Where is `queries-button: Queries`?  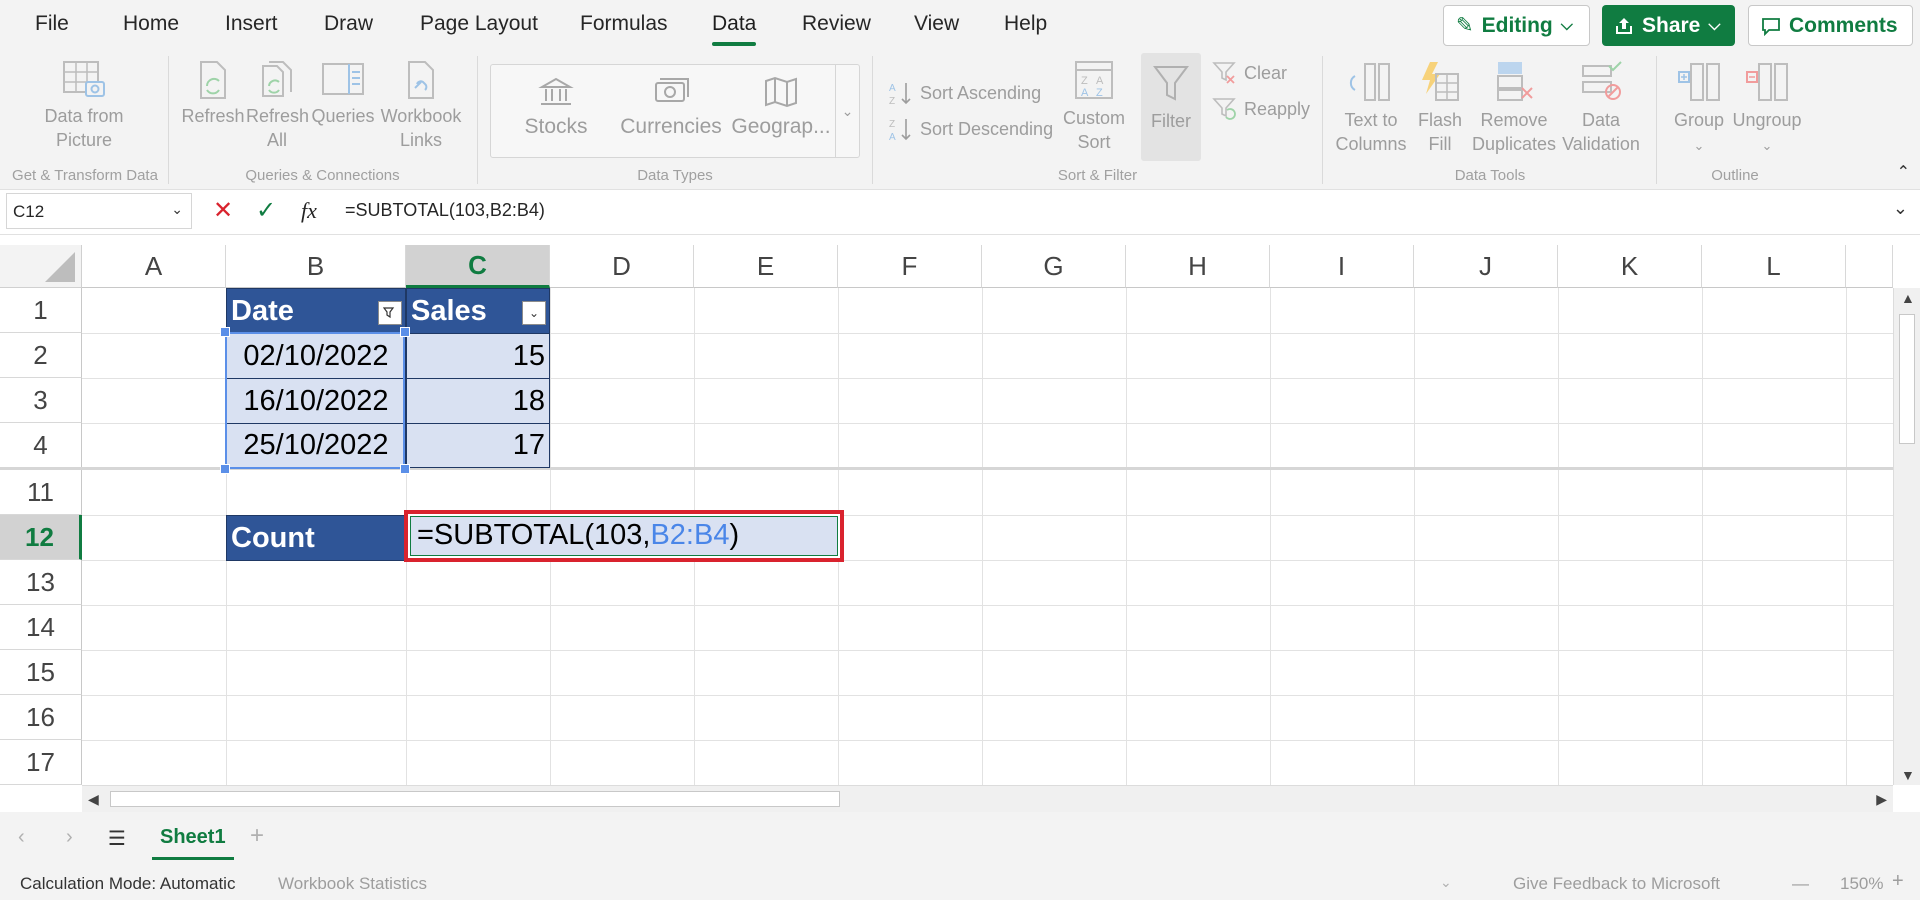 queries-button: Queries is located at coordinates (343, 94).